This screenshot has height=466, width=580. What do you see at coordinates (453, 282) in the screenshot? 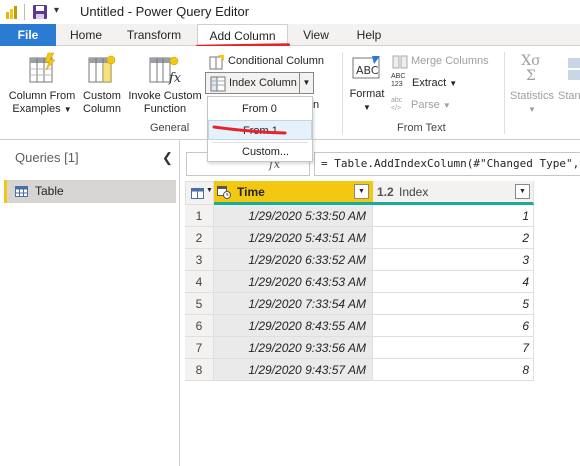
I see `index-cell: 4` at bounding box center [453, 282].